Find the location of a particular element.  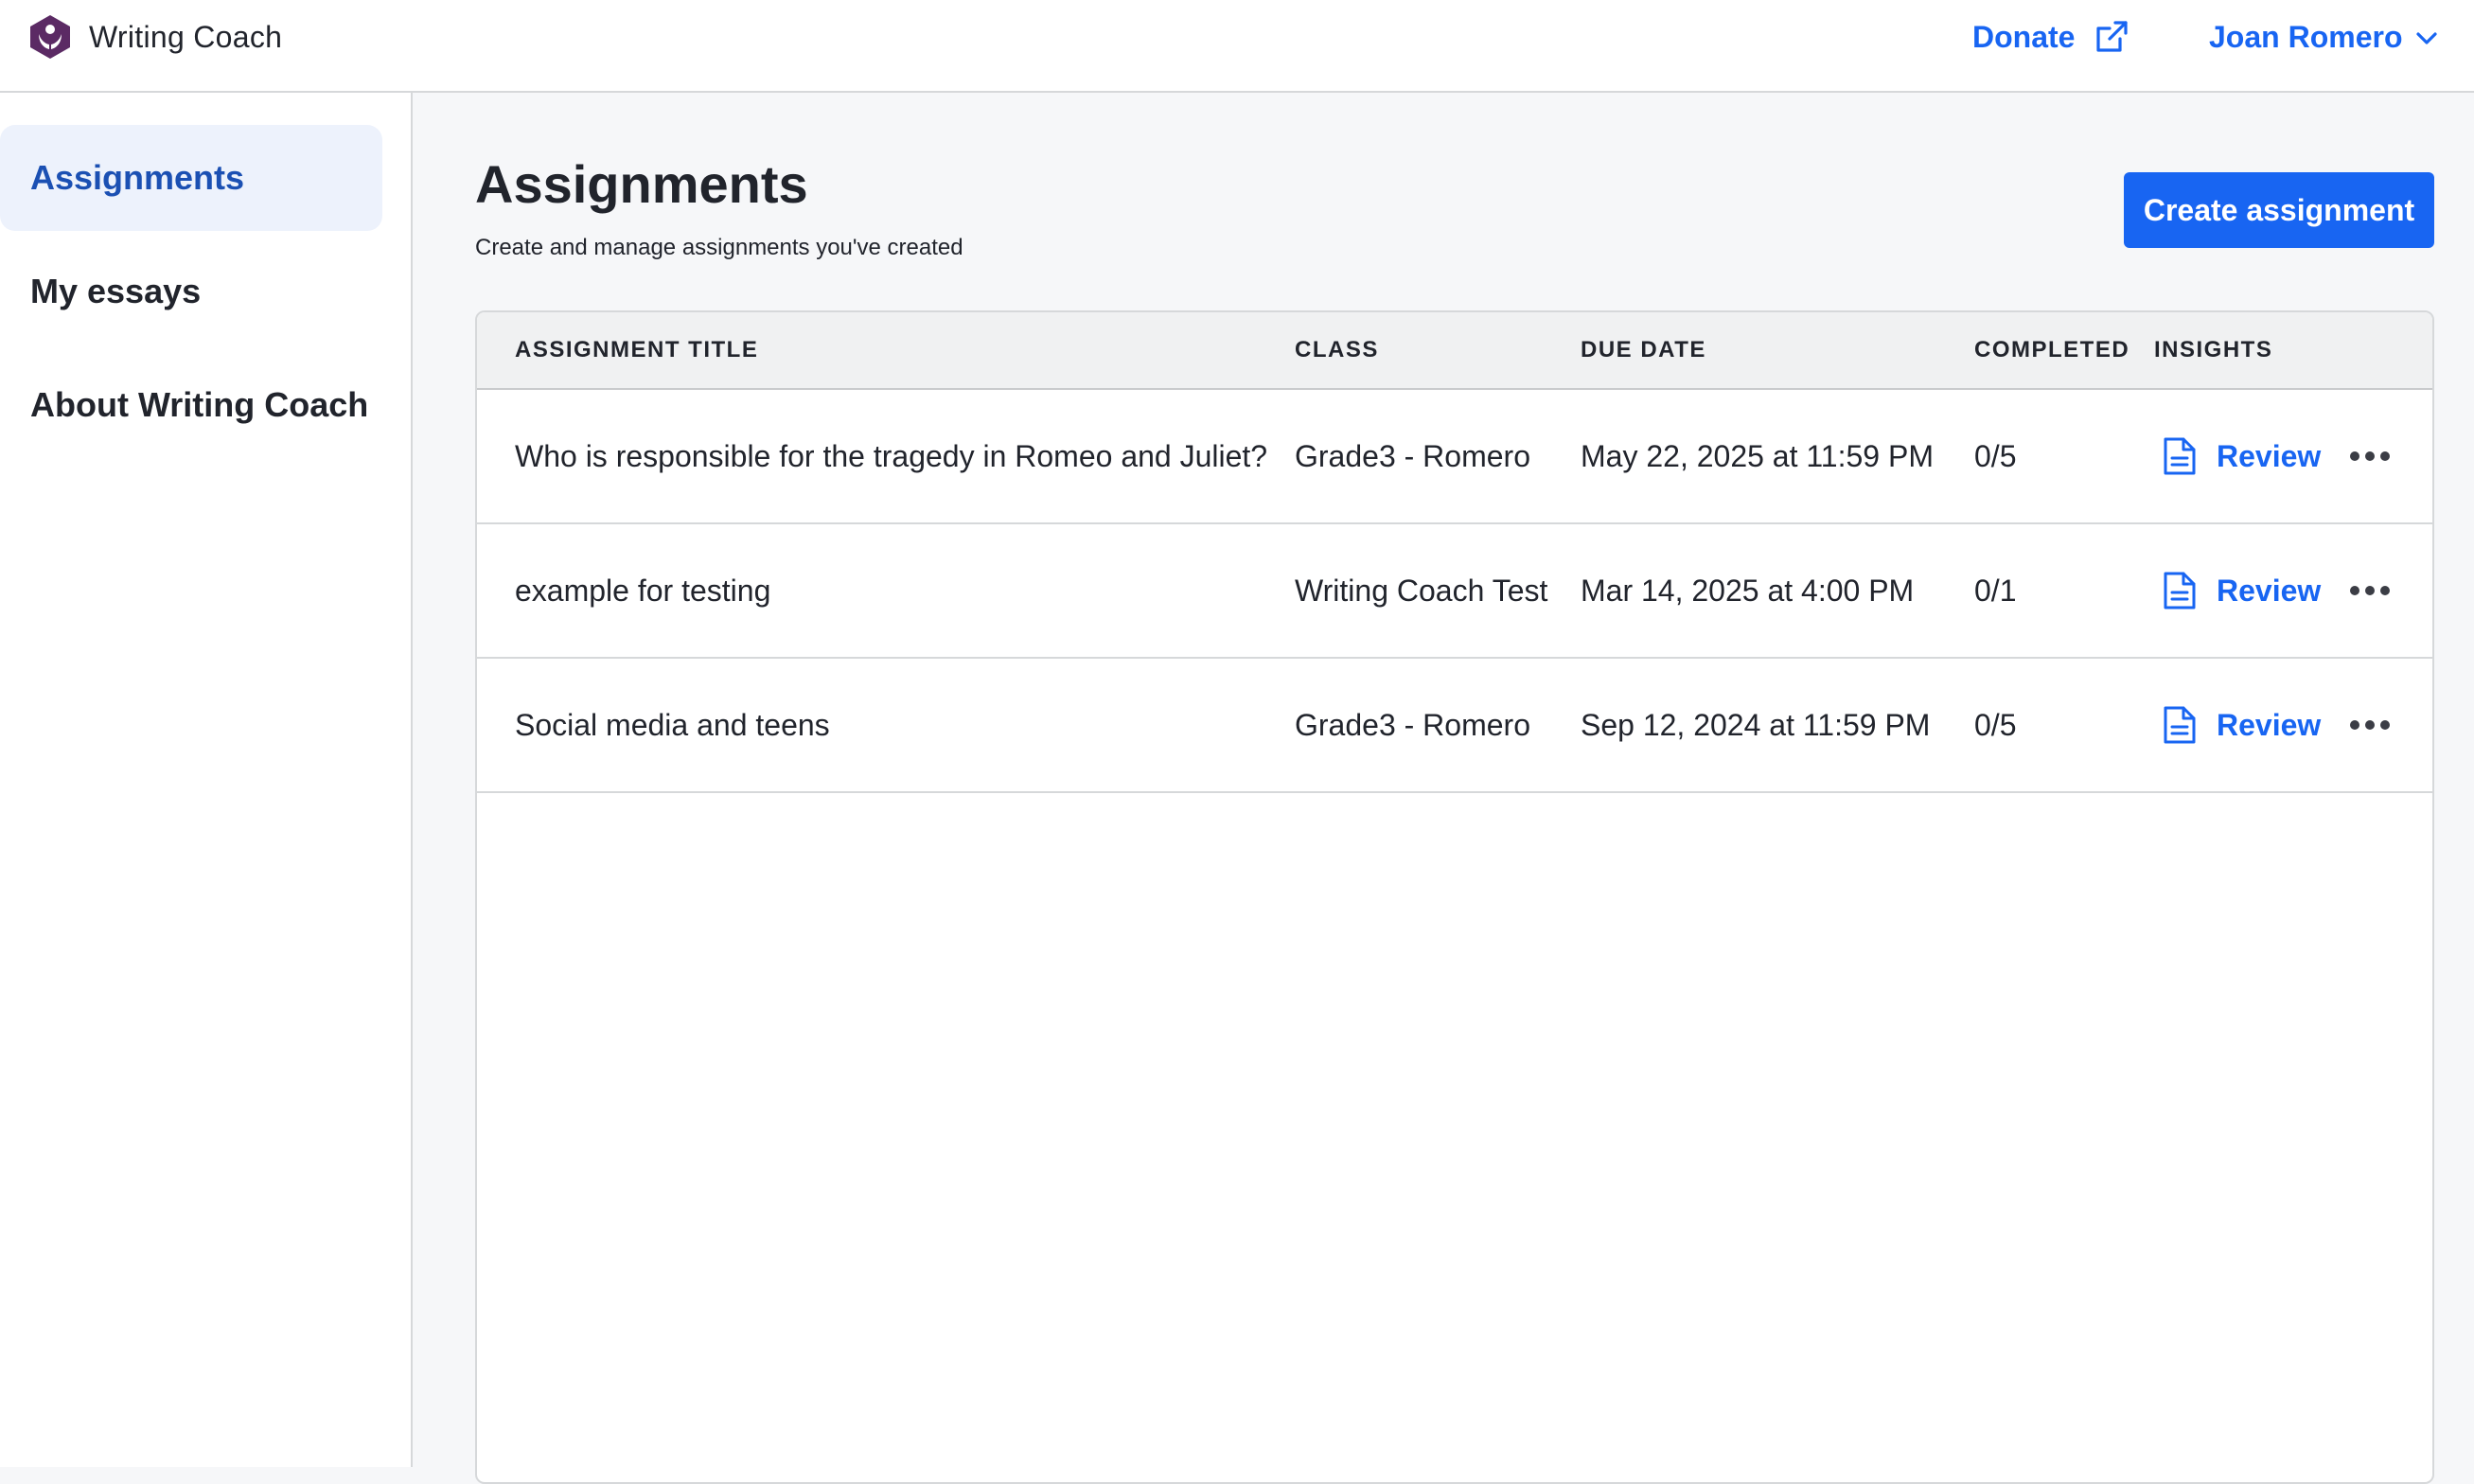

donate-link: Donate is located at coordinates (2050, 37).